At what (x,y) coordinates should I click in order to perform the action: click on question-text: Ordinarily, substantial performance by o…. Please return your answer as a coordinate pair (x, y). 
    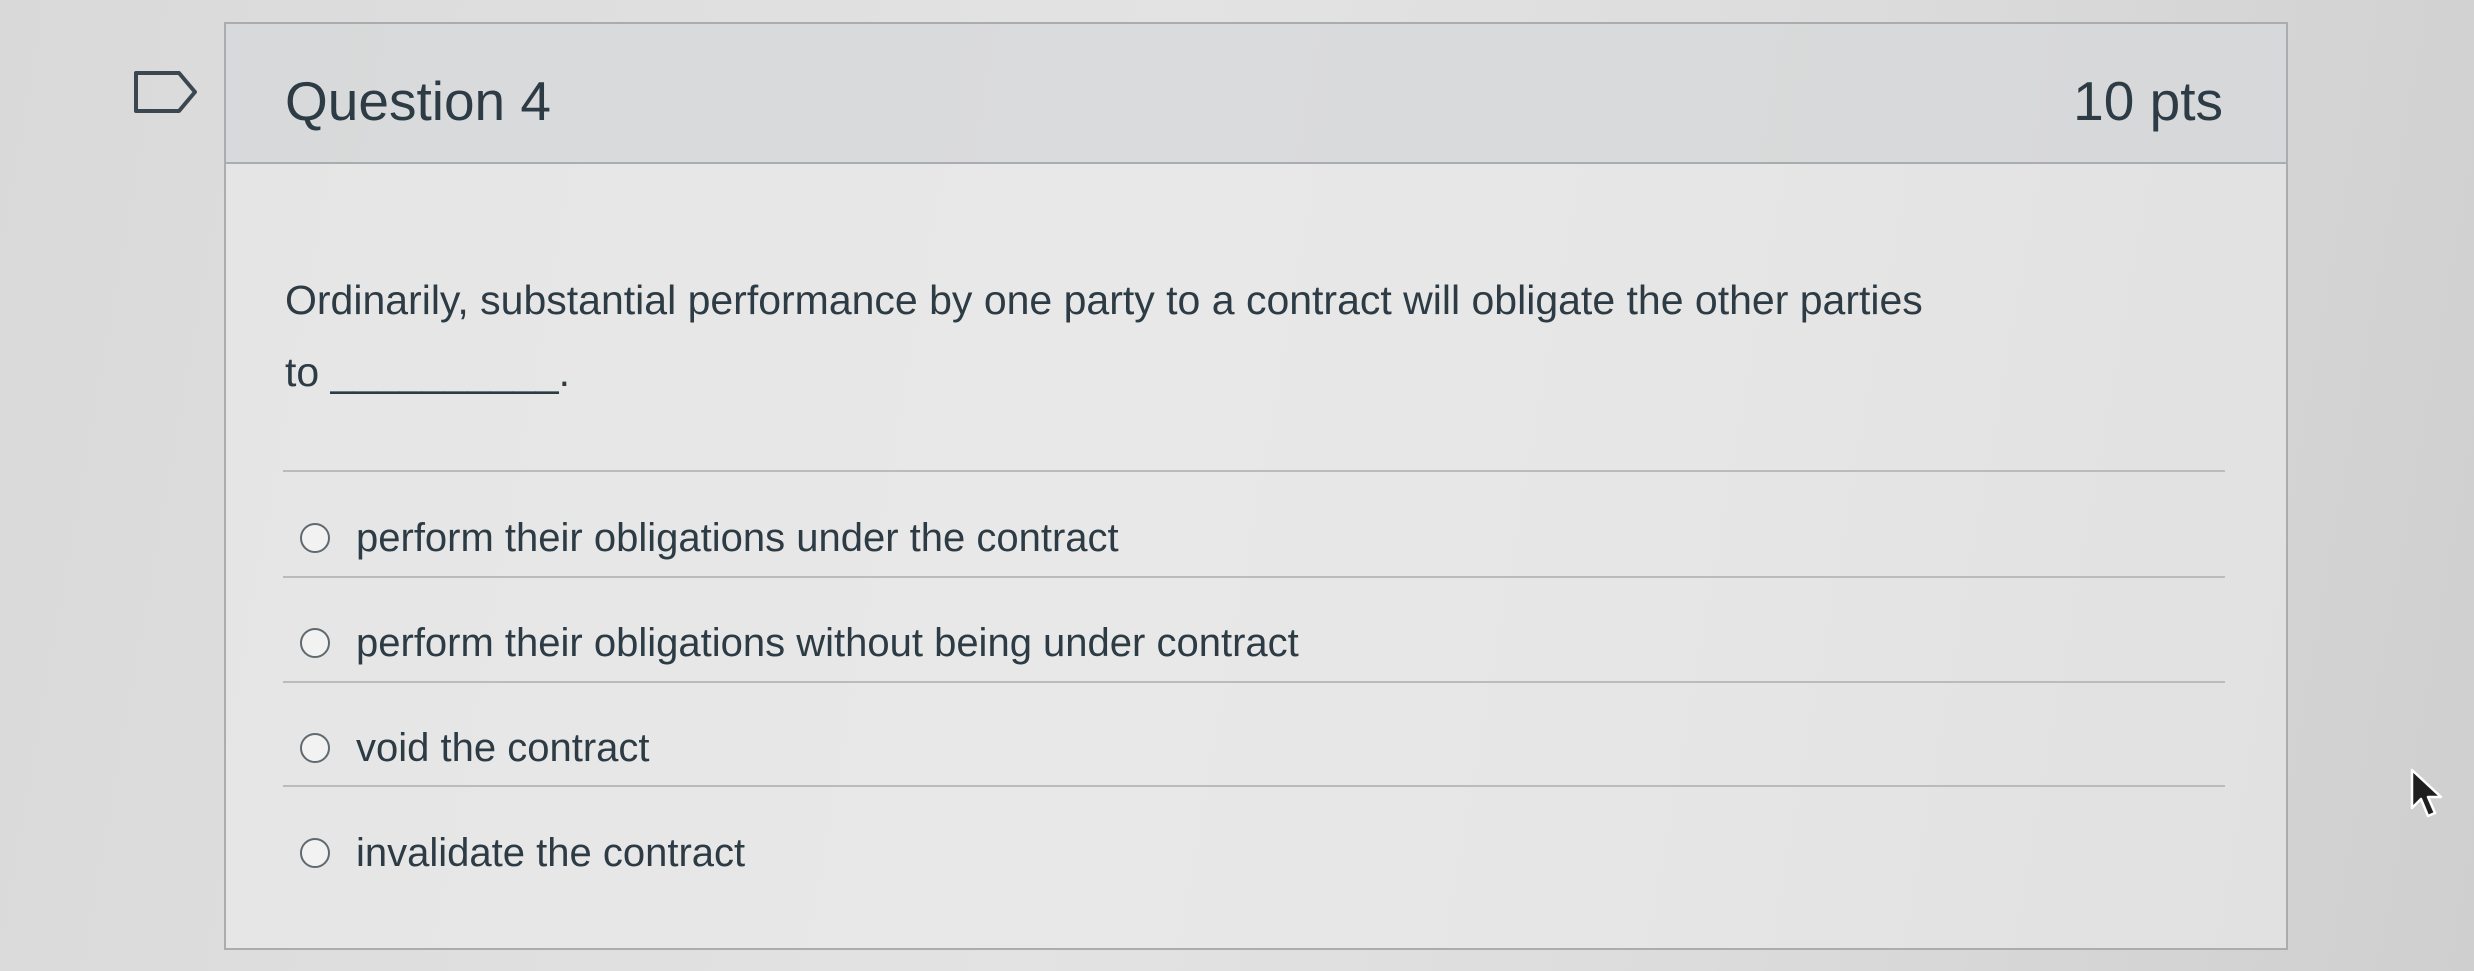
    Looking at the image, I should click on (1265, 336).